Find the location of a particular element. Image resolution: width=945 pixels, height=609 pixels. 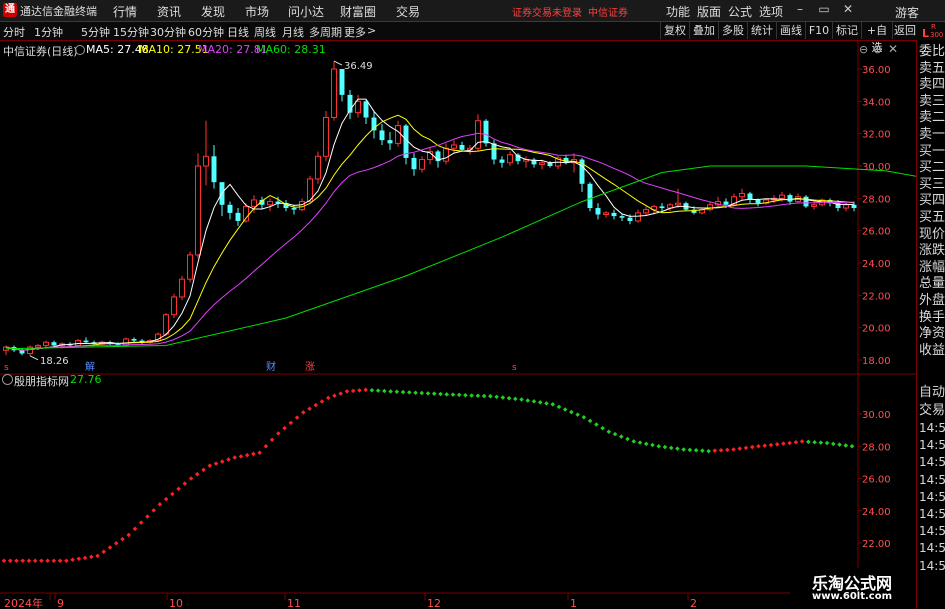

menu-layout: 版面 is located at coordinates (709, 11).